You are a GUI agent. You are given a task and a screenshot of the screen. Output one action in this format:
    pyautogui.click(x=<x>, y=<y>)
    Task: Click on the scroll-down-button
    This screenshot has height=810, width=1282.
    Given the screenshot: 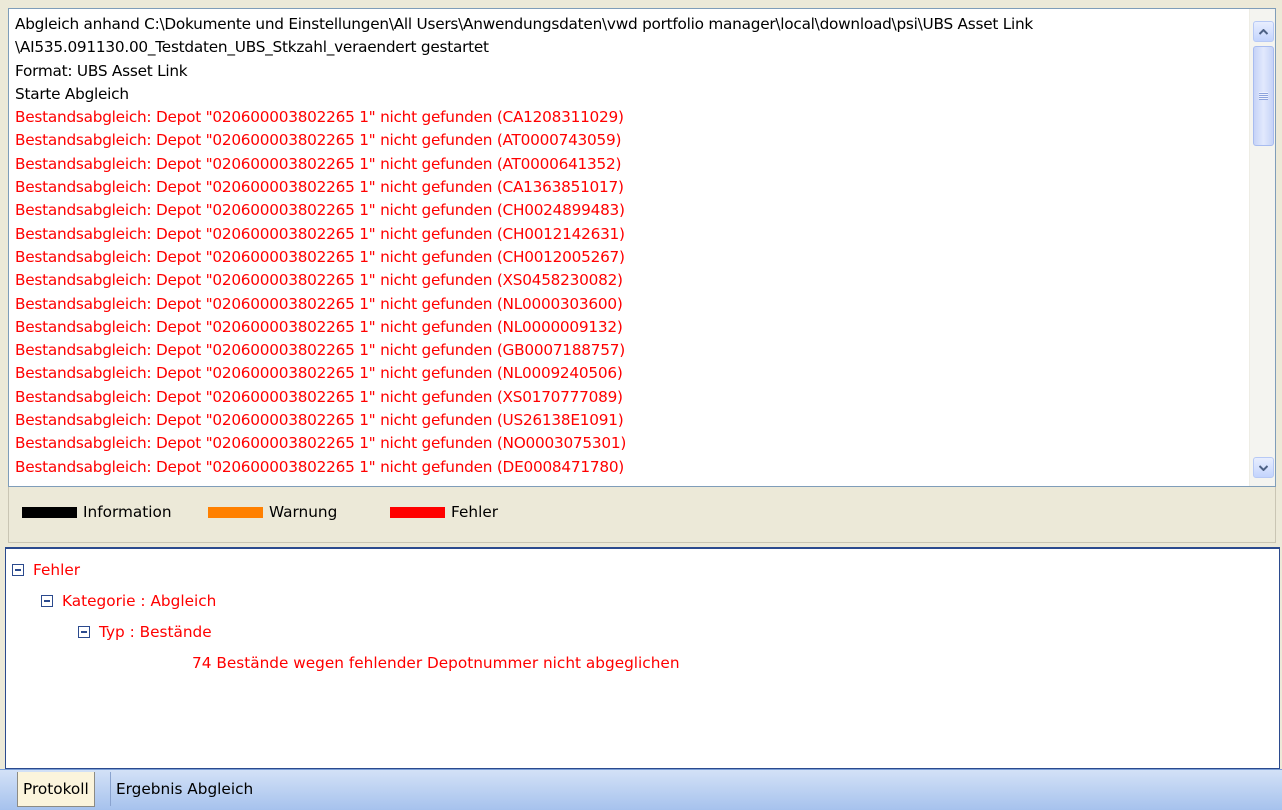 What is the action you would take?
    pyautogui.click(x=1263, y=467)
    